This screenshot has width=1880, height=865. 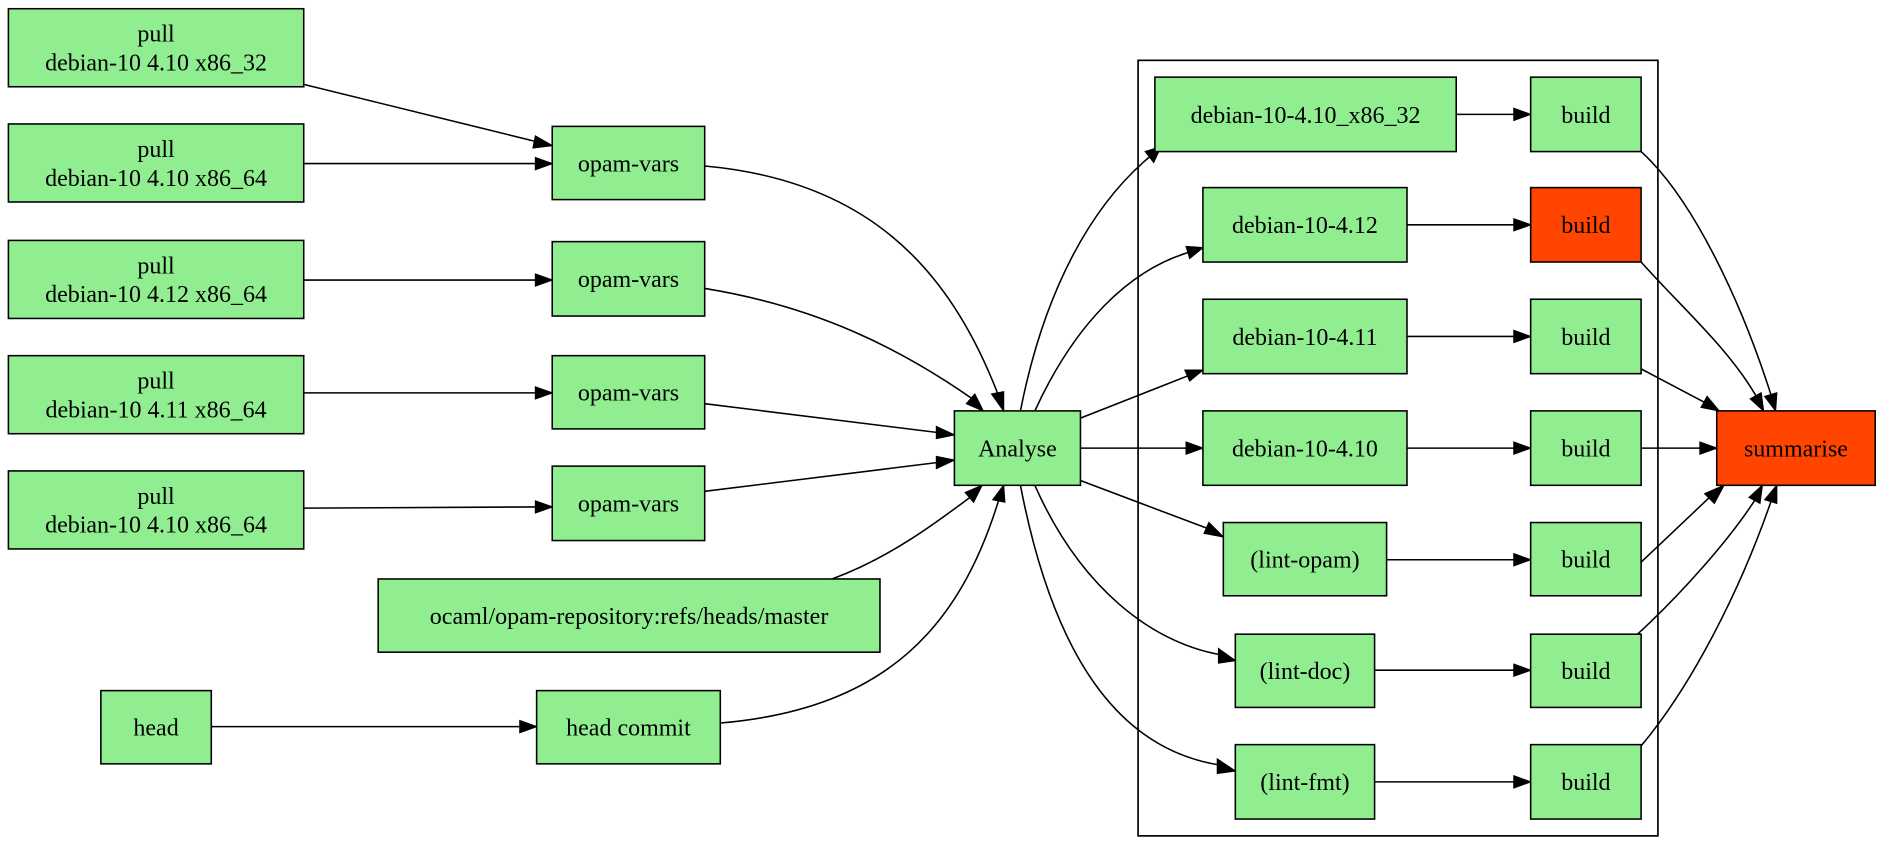 What do you see at coordinates (1119, 328) in the screenshot?
I see `edge-analyse-to-v412` at bounding box center [1119, 328].